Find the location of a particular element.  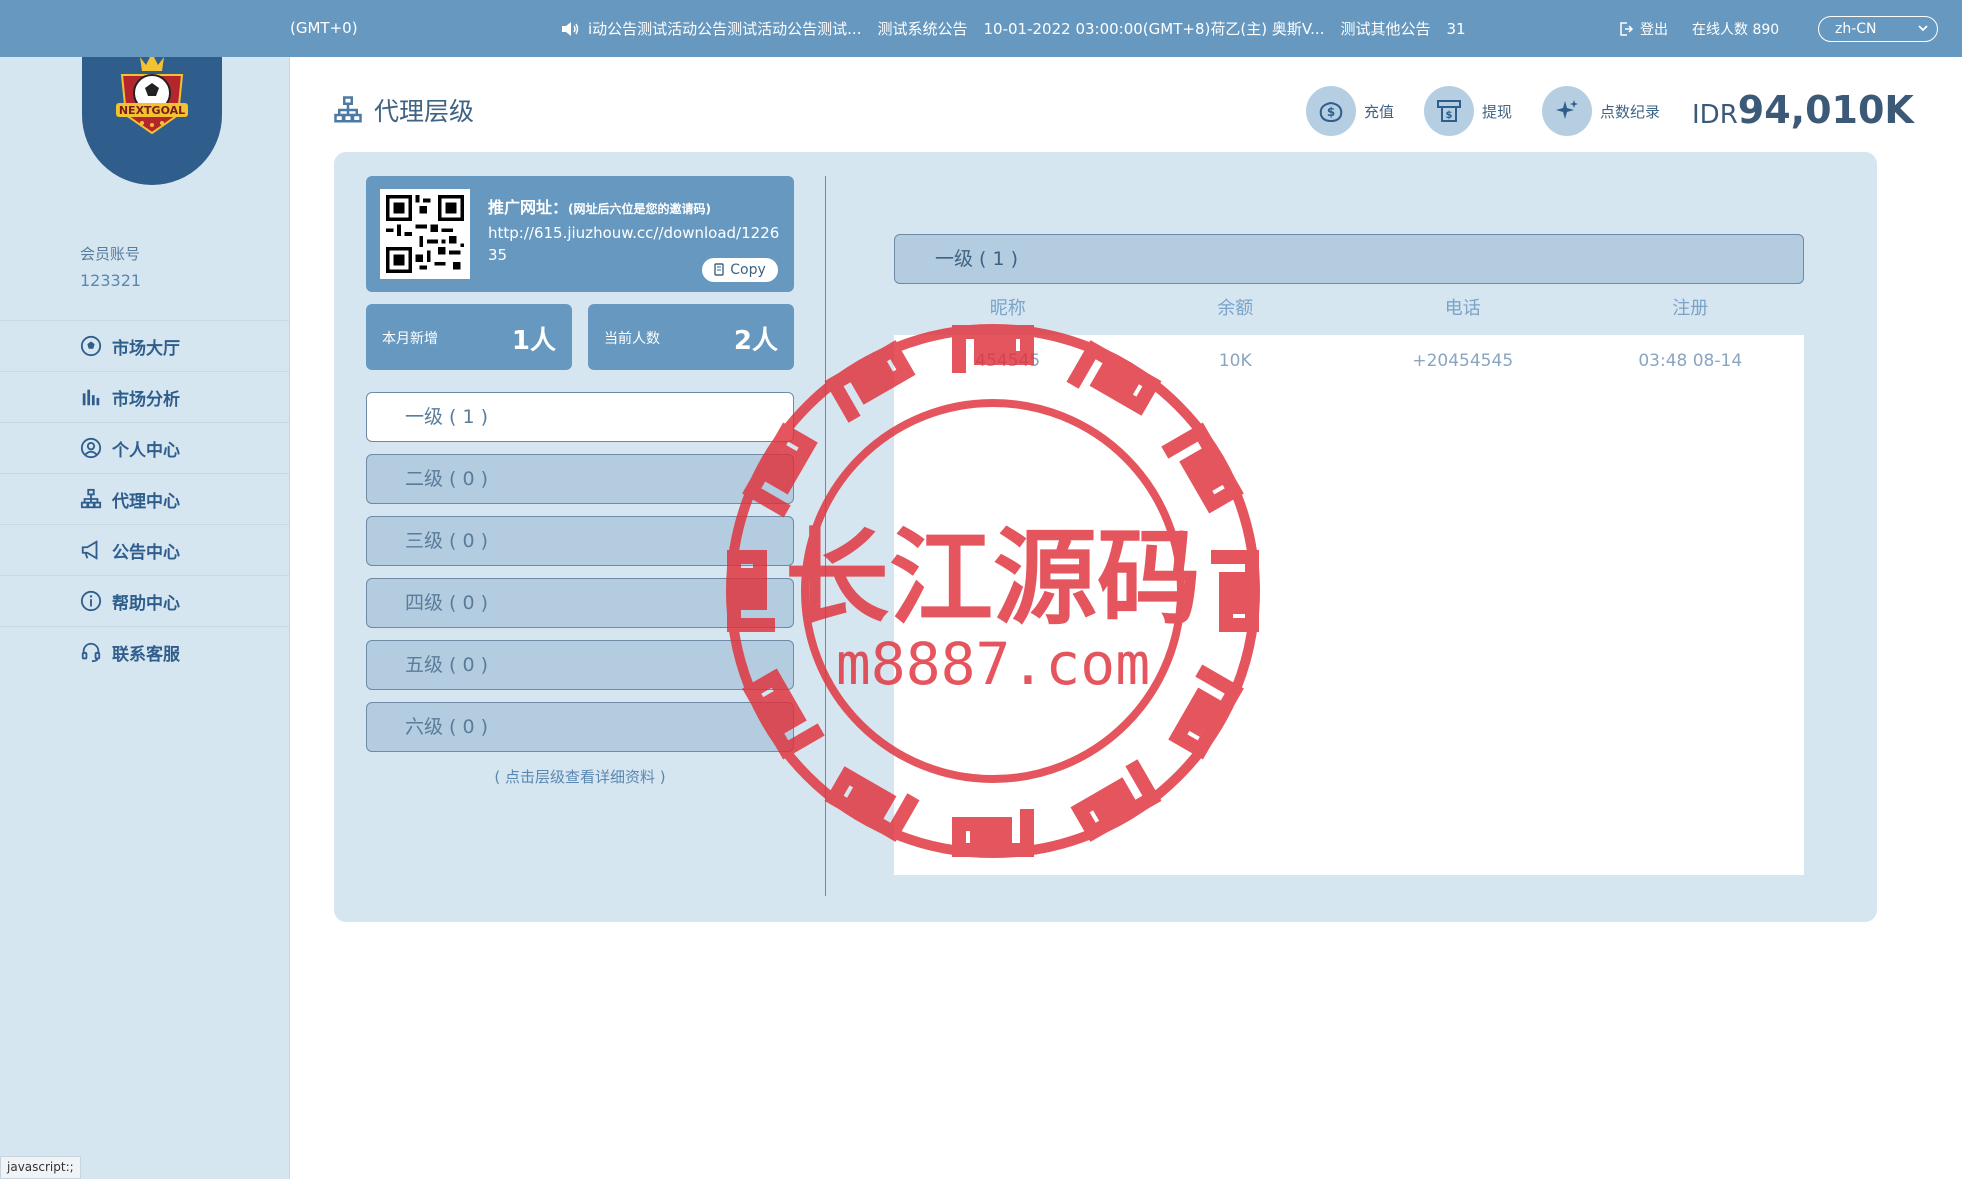

level-1-button: 一级 ( 1 ) is located at coordinates (580, 417).